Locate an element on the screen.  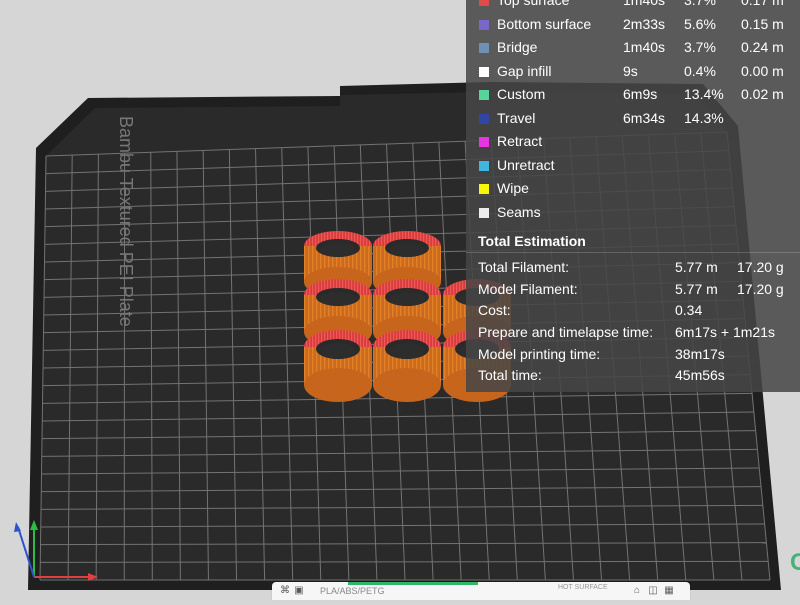
legend-length: 0.17 m is located at coordinates (762, 6).